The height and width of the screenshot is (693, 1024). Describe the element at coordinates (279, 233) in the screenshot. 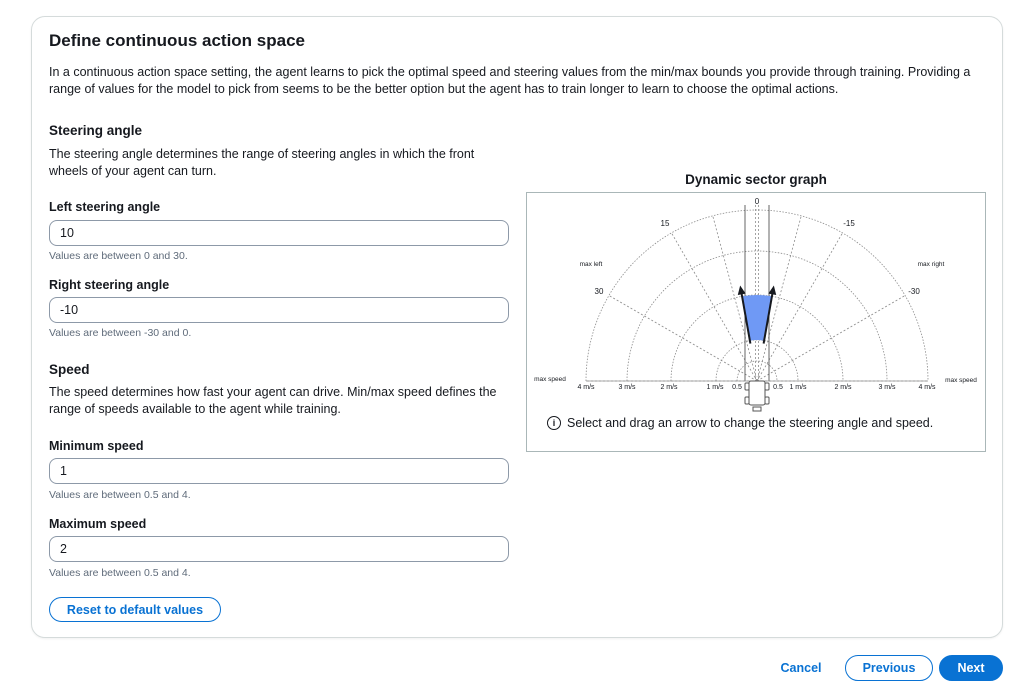

I see `left-steering-input` at that location.